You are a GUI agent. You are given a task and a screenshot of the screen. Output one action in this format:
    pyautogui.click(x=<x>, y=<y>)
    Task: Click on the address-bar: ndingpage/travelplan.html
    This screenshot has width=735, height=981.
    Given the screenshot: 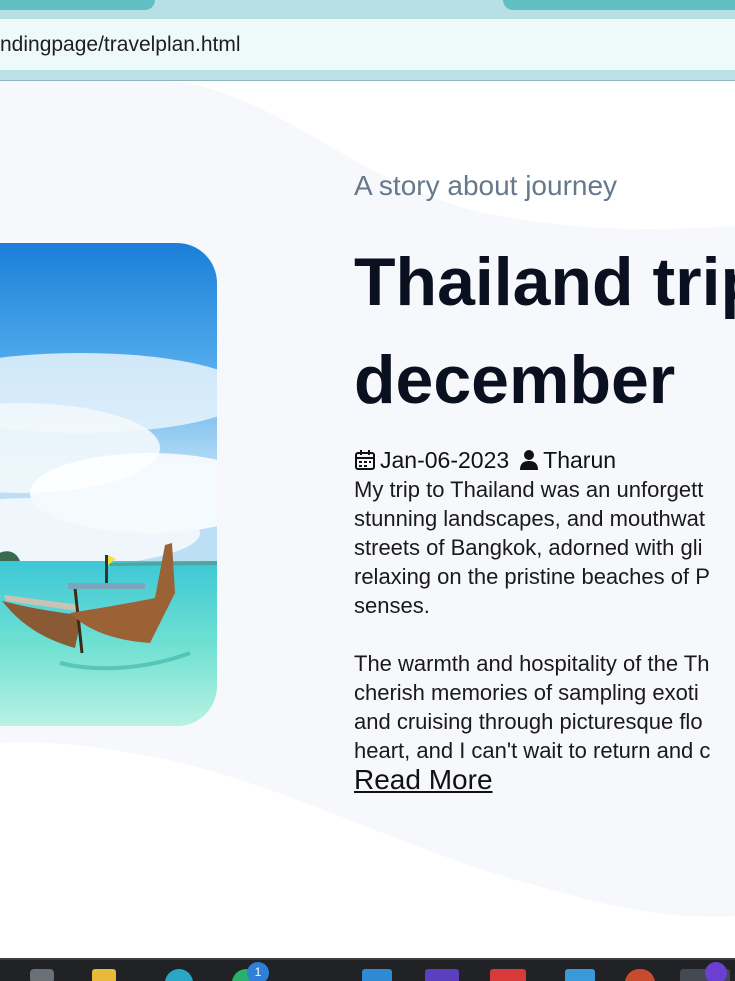 What is the action you would take?
    pyautogui.click(x=367, y=44)
    